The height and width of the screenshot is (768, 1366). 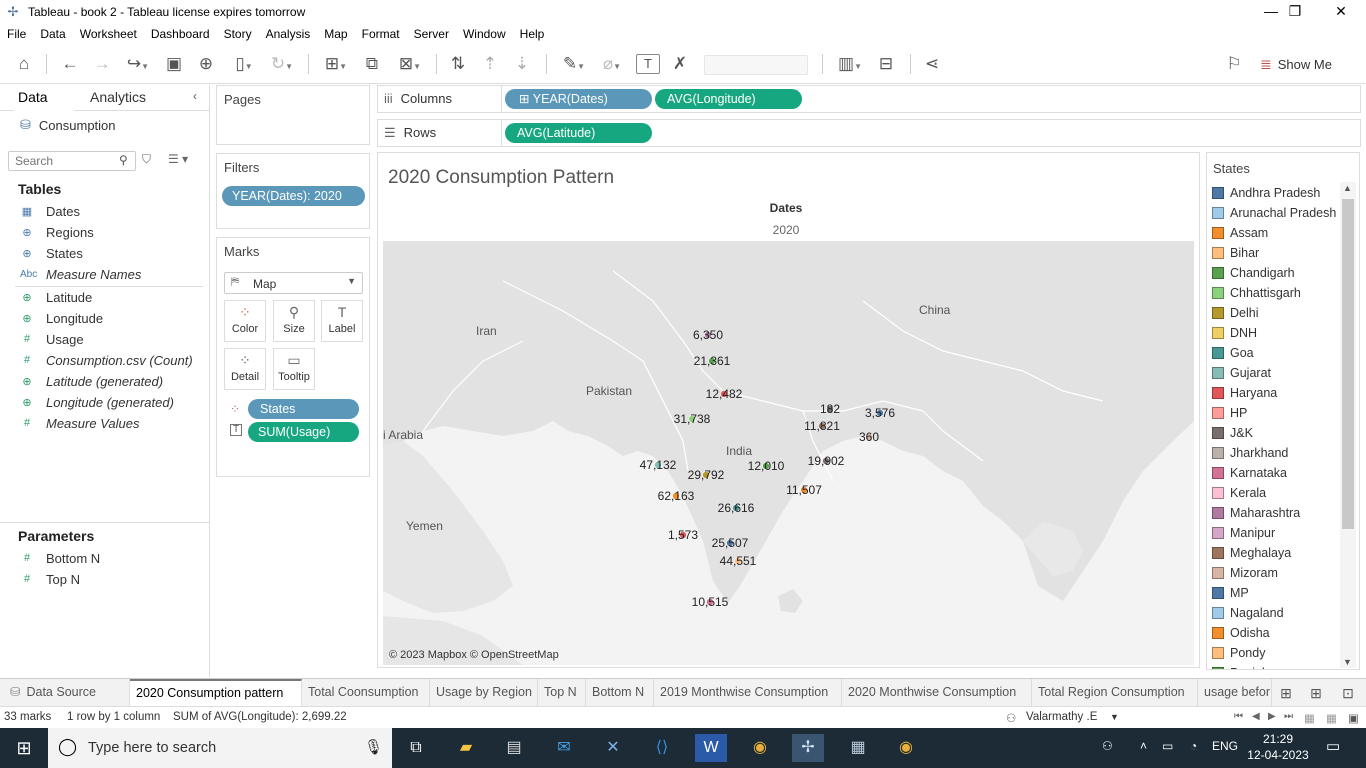 I want to click on task-view-icon: ⧉, so click(x=416, y=748).